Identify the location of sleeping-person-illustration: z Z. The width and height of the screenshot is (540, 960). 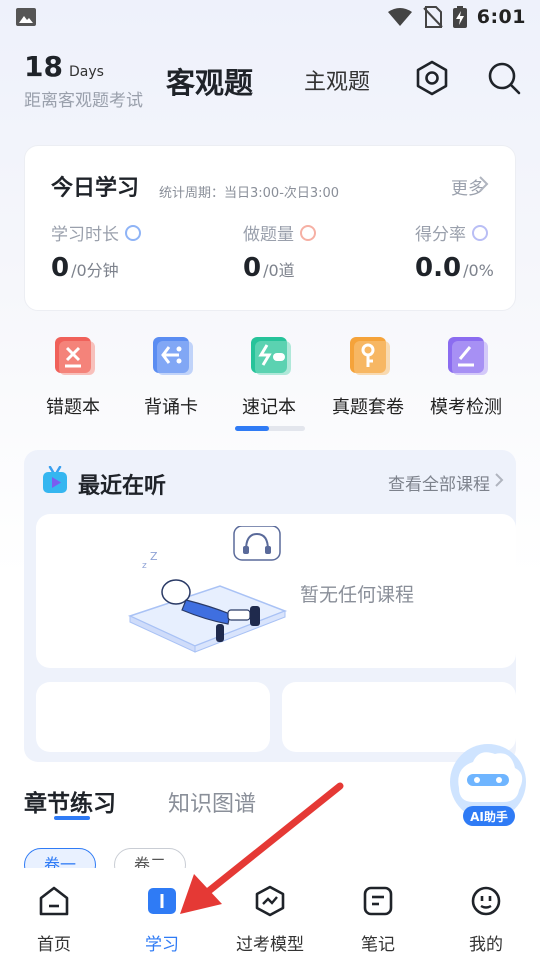
(207, 589).